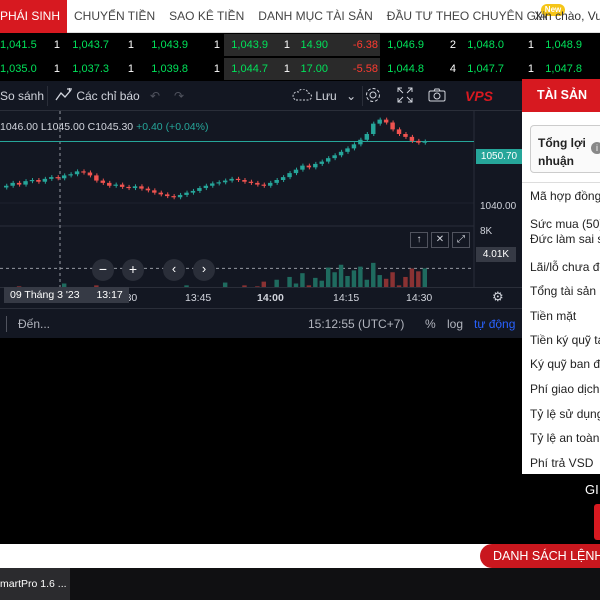  Describe the element at coordinates (315, 16) in the screenshot. I see `tab-danh-muc-tai-san: DANH MỤC TÀI SẢN` at that location.